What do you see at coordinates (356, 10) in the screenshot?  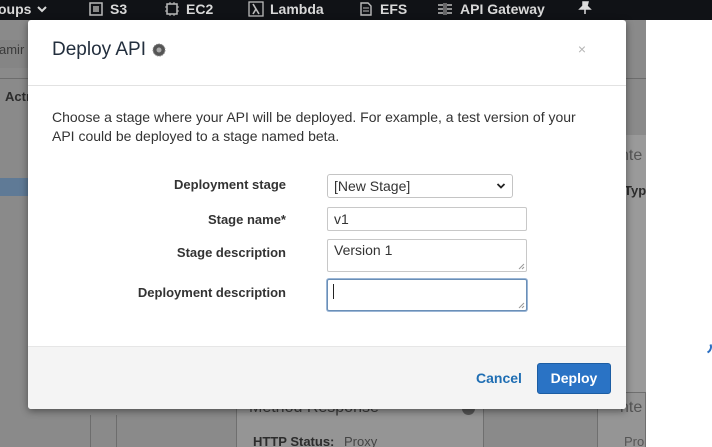 I see `top-navigation-bar: oups S3 EC2 Lambda EFS API Gateway` at bounding box center [356, 10].